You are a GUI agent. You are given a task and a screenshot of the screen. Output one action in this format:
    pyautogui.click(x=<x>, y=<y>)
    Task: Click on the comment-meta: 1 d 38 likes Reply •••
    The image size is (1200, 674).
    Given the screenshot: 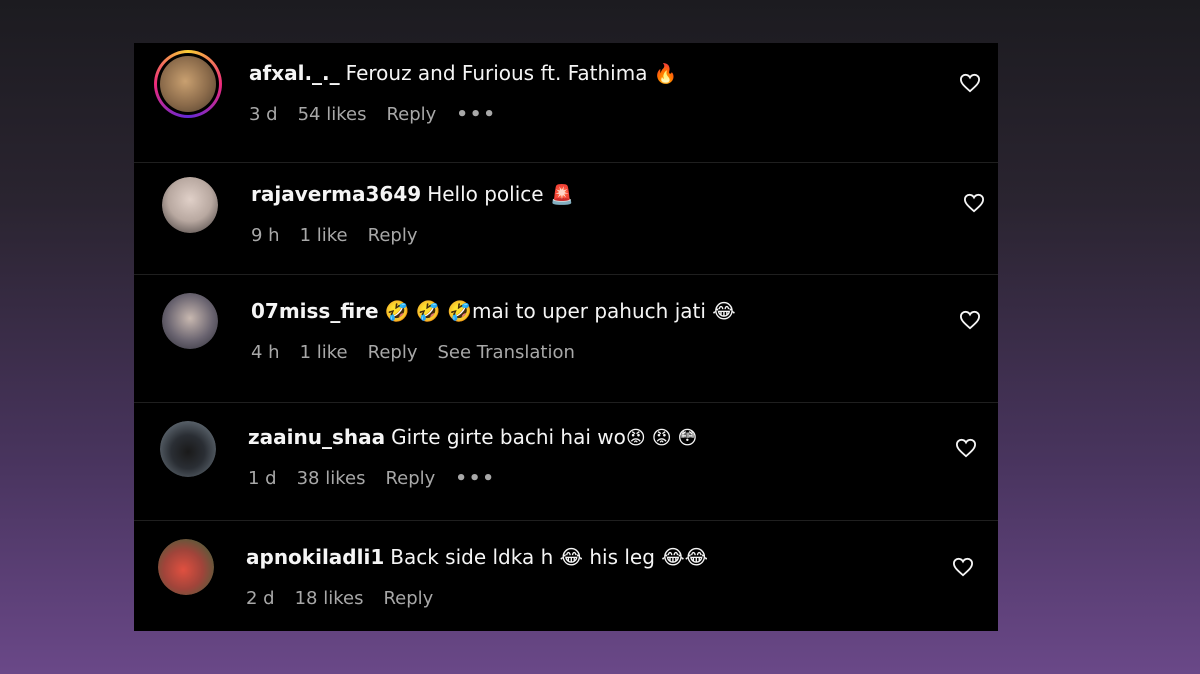 What is the action you would take?
    pyautogui.click(x=372, y=478)
    